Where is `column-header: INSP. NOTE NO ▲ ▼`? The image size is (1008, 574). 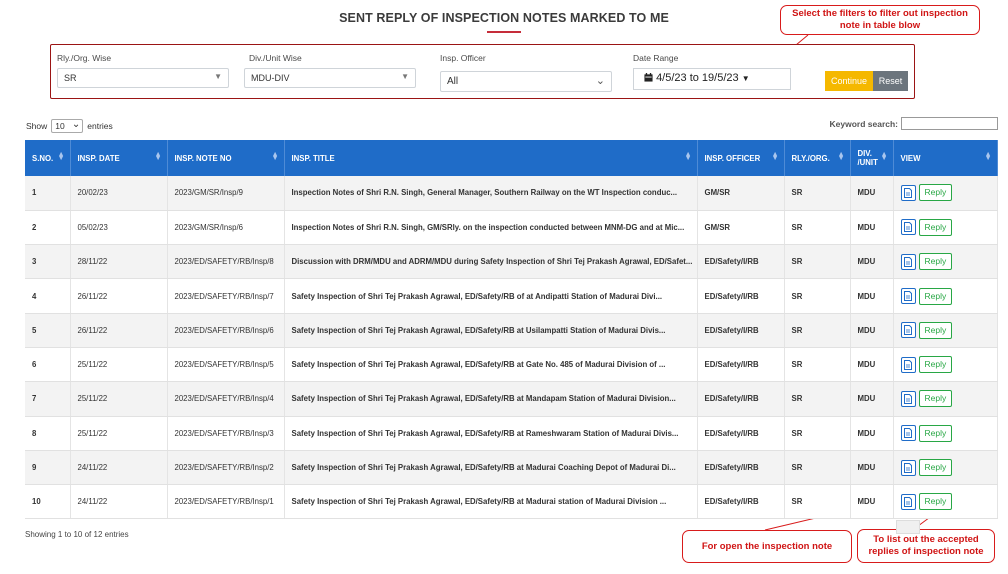
column-header: INSP. NOTE NO ▲ ▼ is located at coordinates (226, 158).